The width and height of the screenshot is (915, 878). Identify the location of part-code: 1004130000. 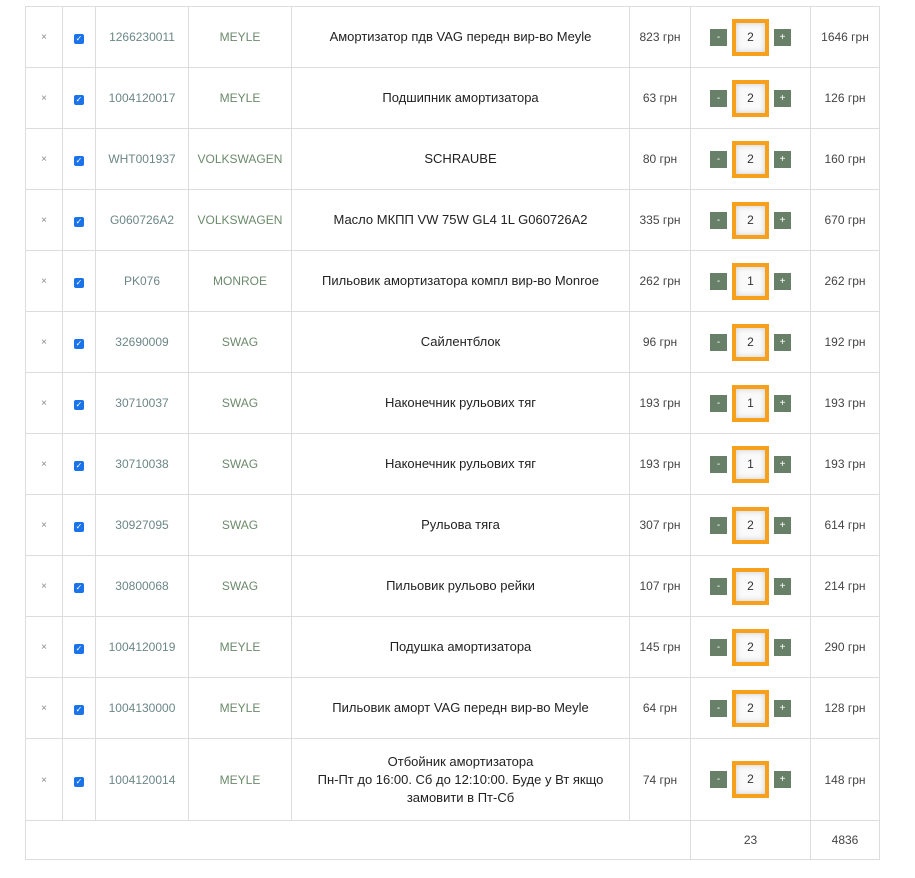
(142, 708).